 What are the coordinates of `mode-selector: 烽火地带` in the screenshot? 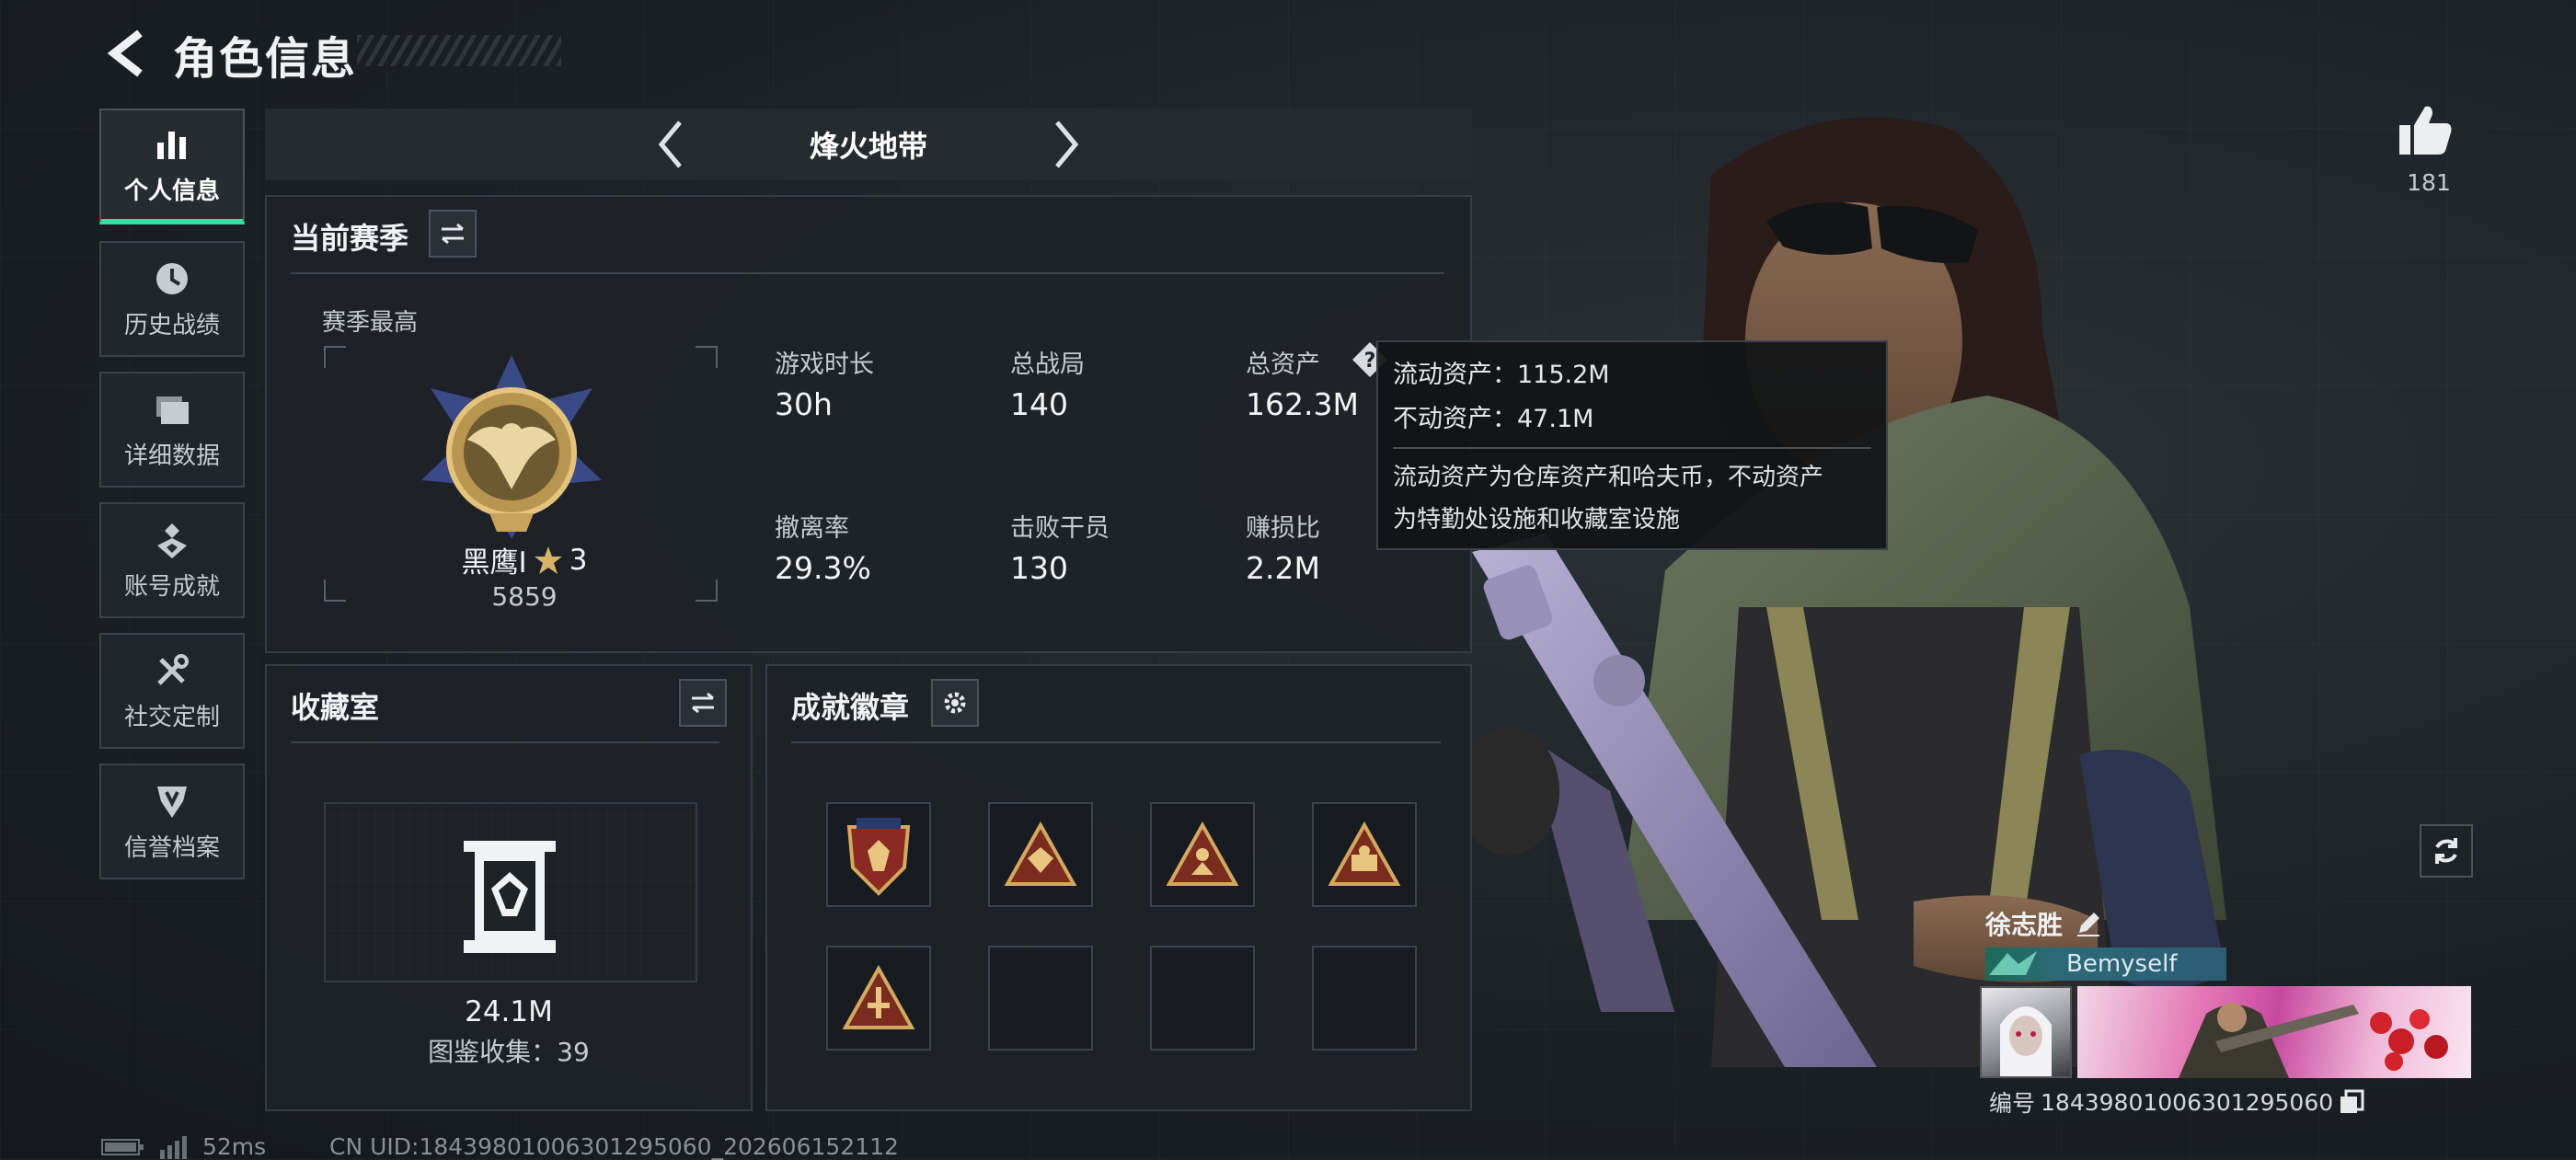 It's located at (868, 144).